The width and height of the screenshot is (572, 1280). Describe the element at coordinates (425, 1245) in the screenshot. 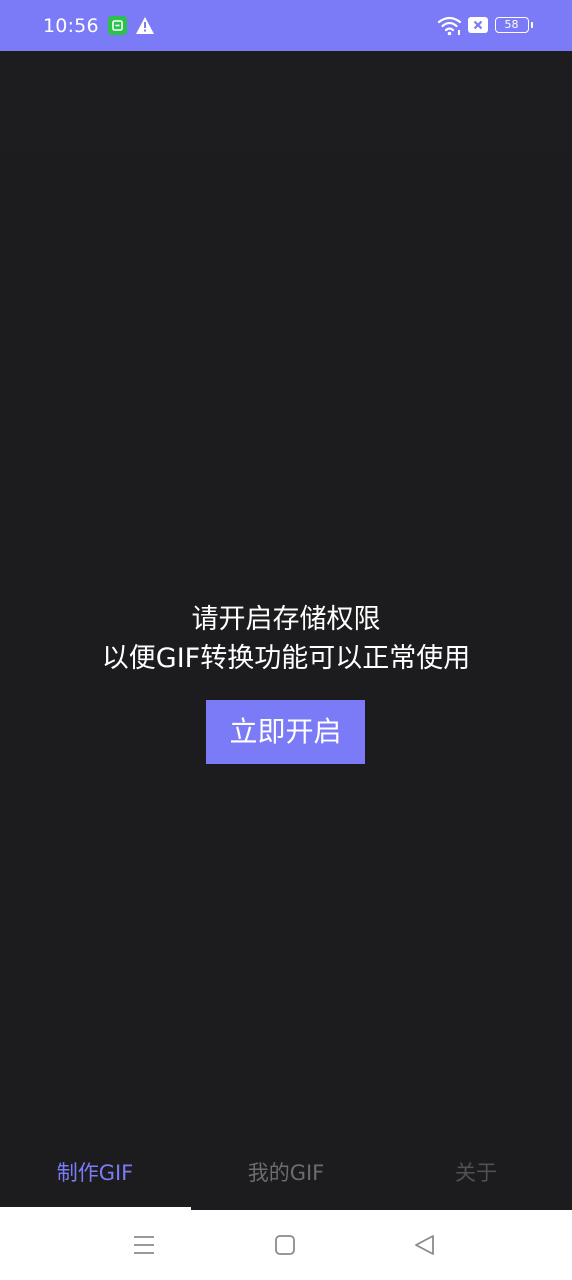

I see `back-icon` at that location.